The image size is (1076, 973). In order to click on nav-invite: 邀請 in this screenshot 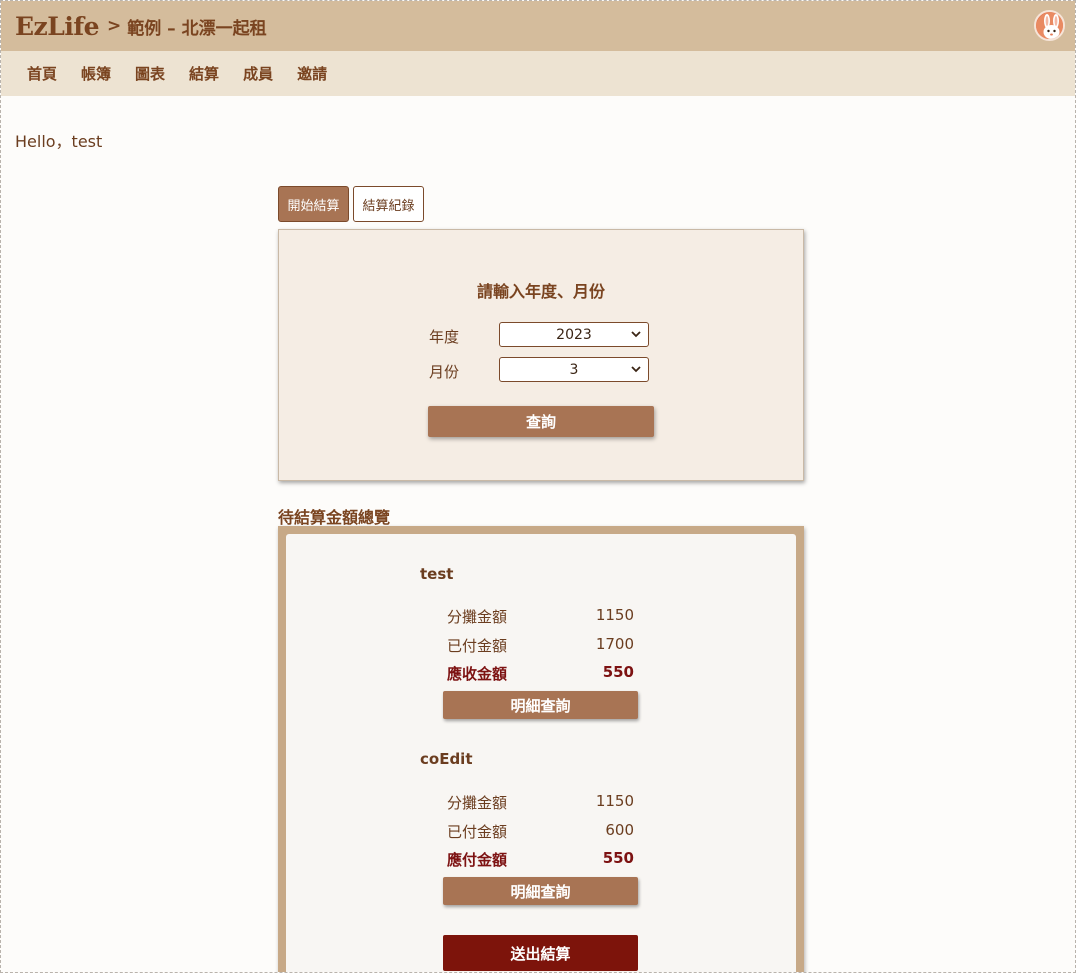, I will do `click(312, 73)`.